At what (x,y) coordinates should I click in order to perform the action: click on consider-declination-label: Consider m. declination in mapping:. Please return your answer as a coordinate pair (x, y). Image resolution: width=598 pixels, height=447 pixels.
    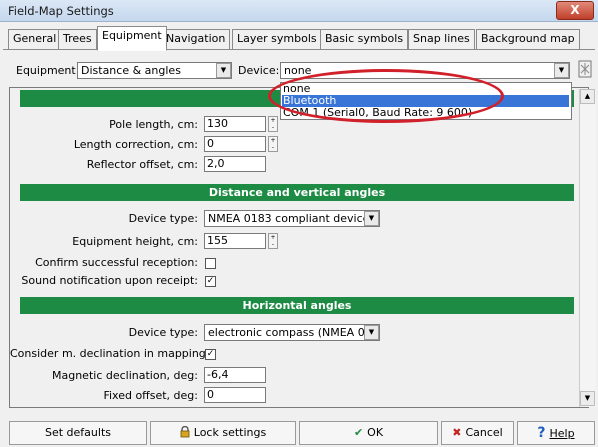
    Looking at the image, I should click on (110, 353).